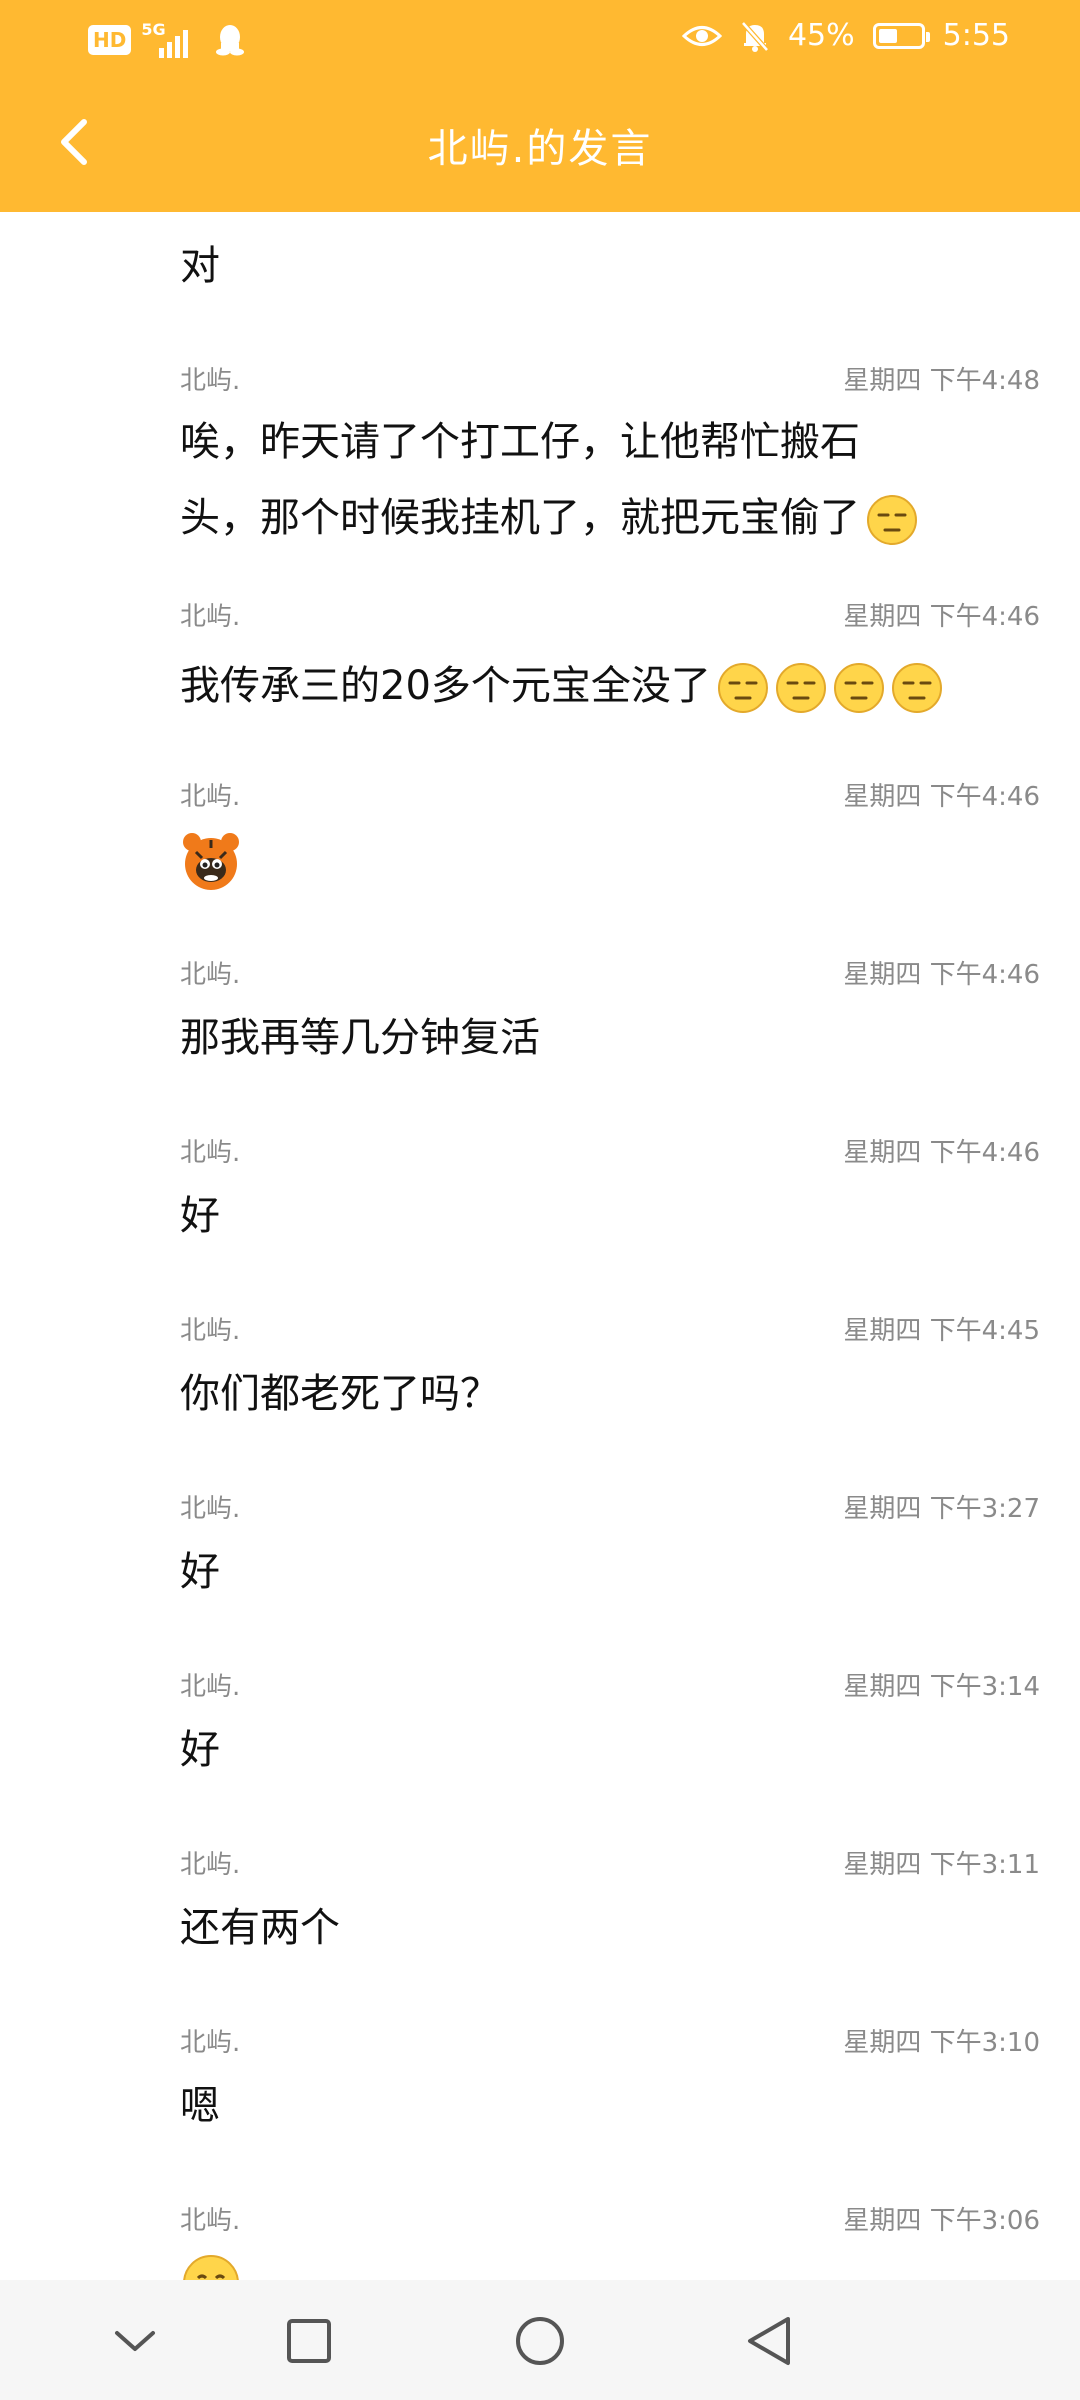  I want to click on message-time: 星期四 下午3:10, so click(941, 2043).